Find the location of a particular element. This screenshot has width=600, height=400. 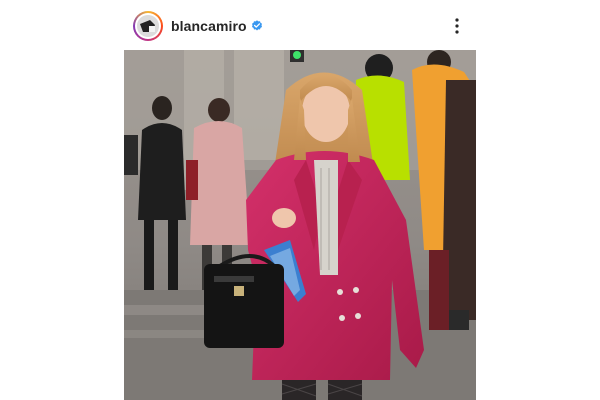

profile-avatar is located at coordinates (148, 26).